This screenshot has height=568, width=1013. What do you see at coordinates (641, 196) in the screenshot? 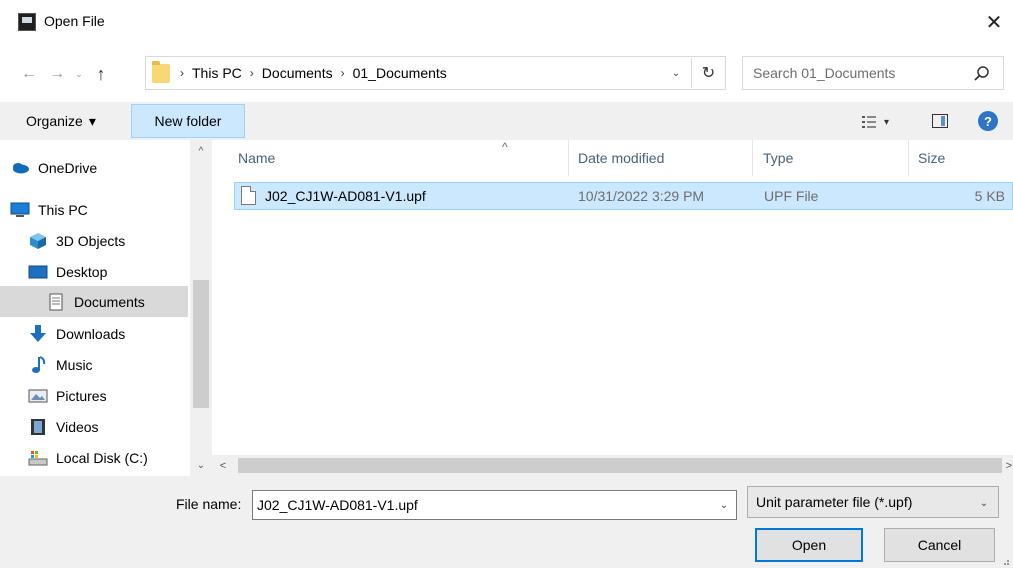
I see `date-modified-cell: 10/31/2022 3:29 PM` at bounding box center [641, 196].